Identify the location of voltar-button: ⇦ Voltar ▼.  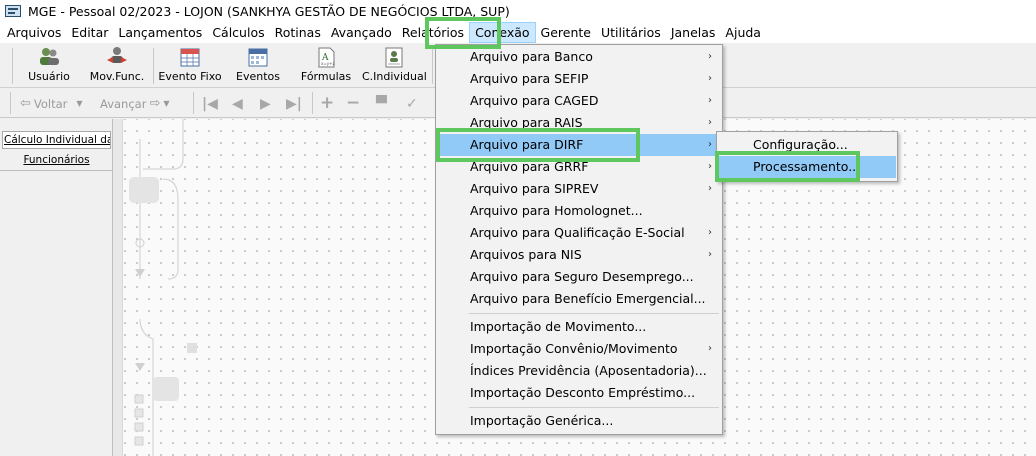
(51, 103).